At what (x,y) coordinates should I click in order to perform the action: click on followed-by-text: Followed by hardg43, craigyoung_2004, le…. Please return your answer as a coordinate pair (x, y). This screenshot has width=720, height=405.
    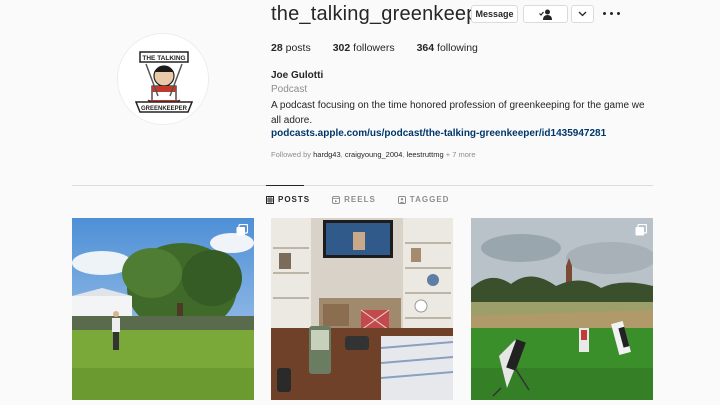
    Looking at the image, I should click on (373, 154).